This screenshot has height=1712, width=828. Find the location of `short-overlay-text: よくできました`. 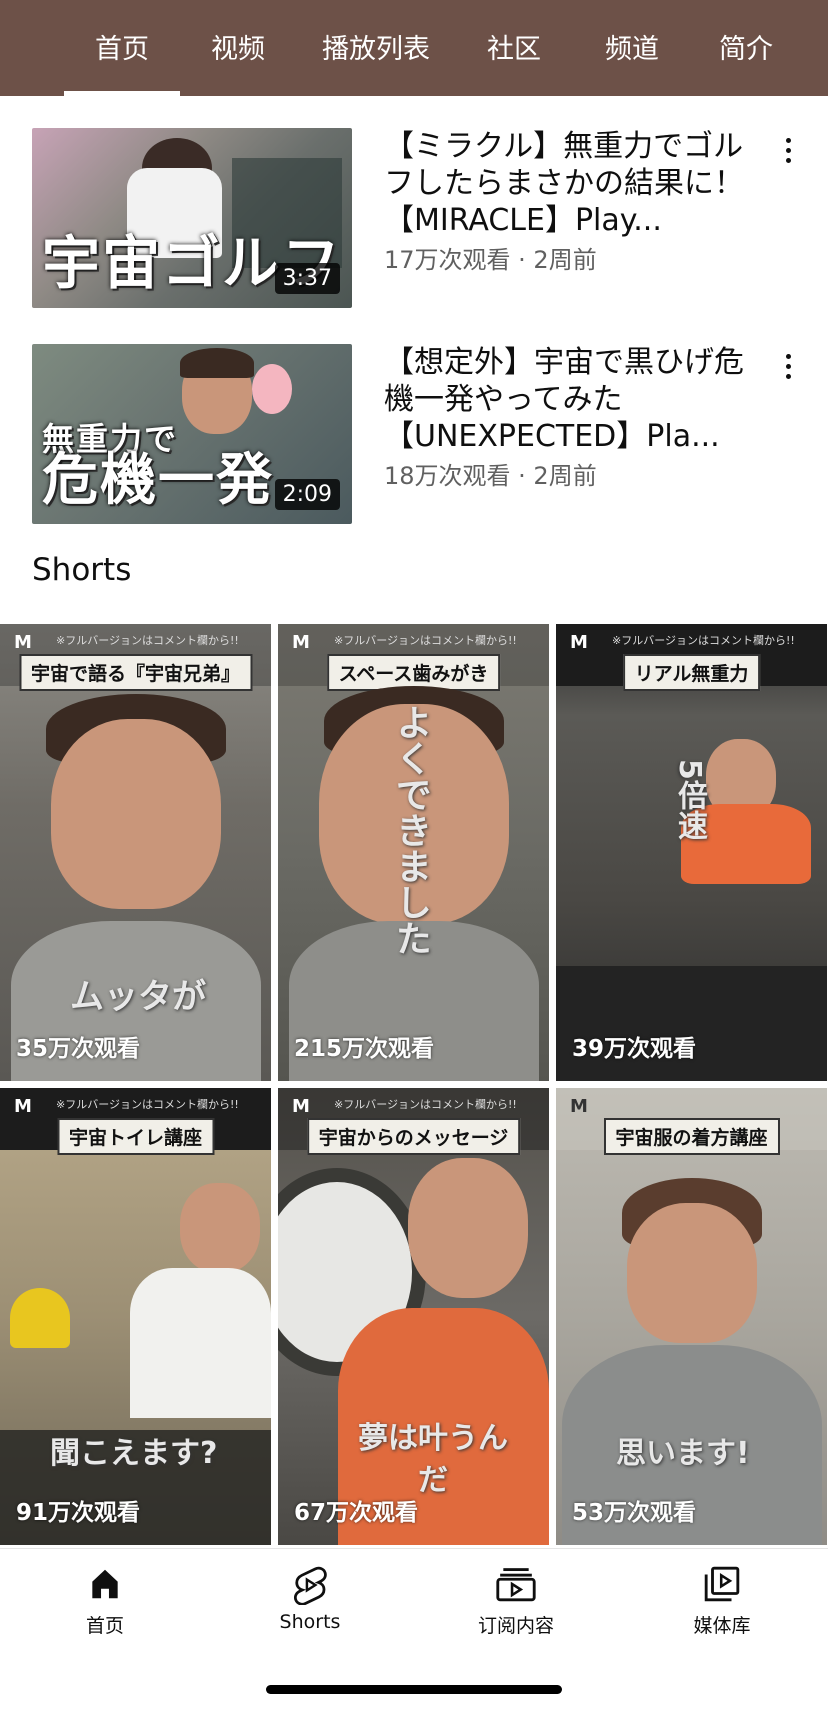

short-overlay-text: よくできました is located at coordinates (410, 830).